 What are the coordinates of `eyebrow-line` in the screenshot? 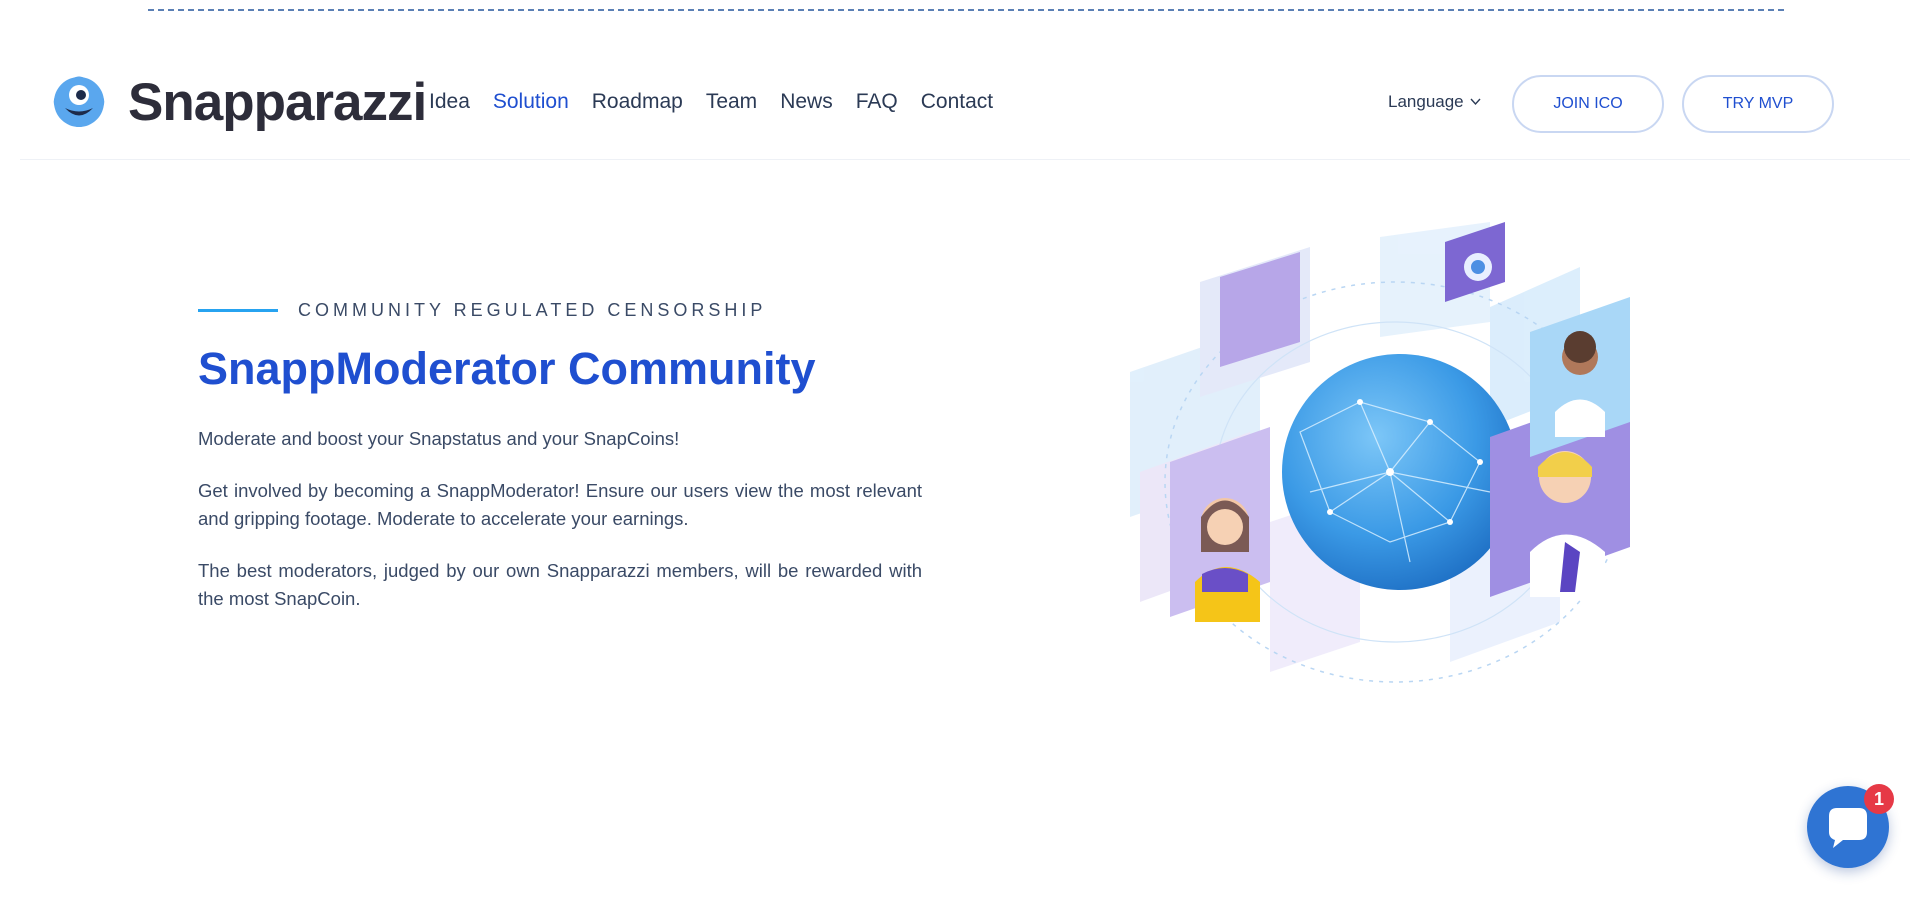 It's located at (238, 310).